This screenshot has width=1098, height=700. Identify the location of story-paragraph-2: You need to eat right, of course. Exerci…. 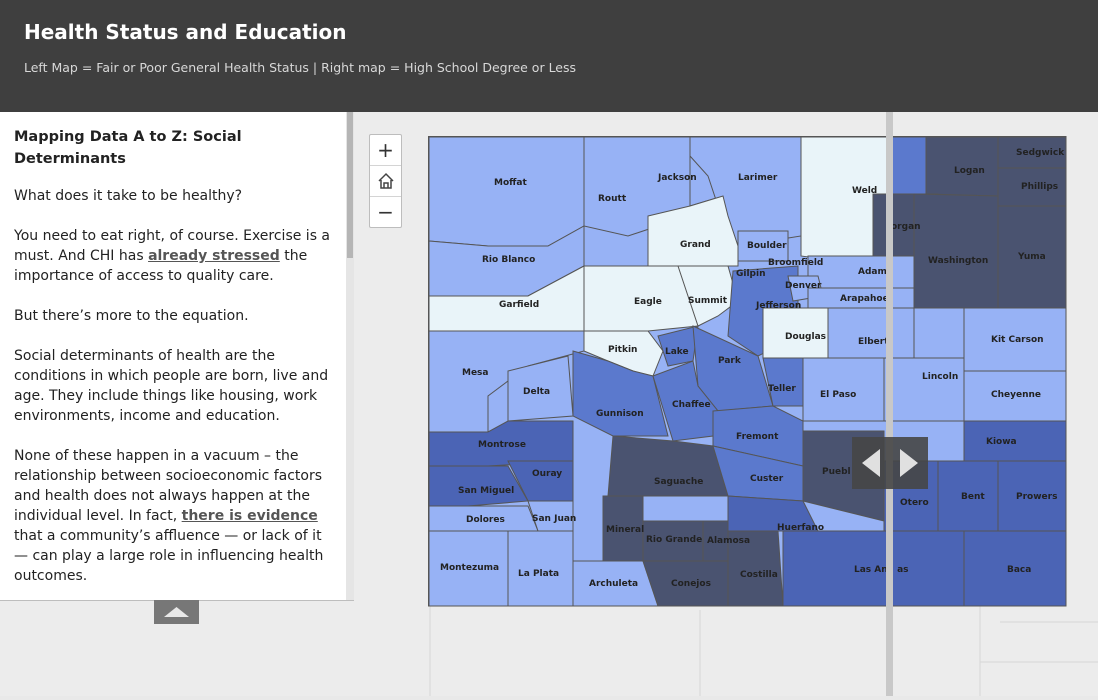
(176, 256).